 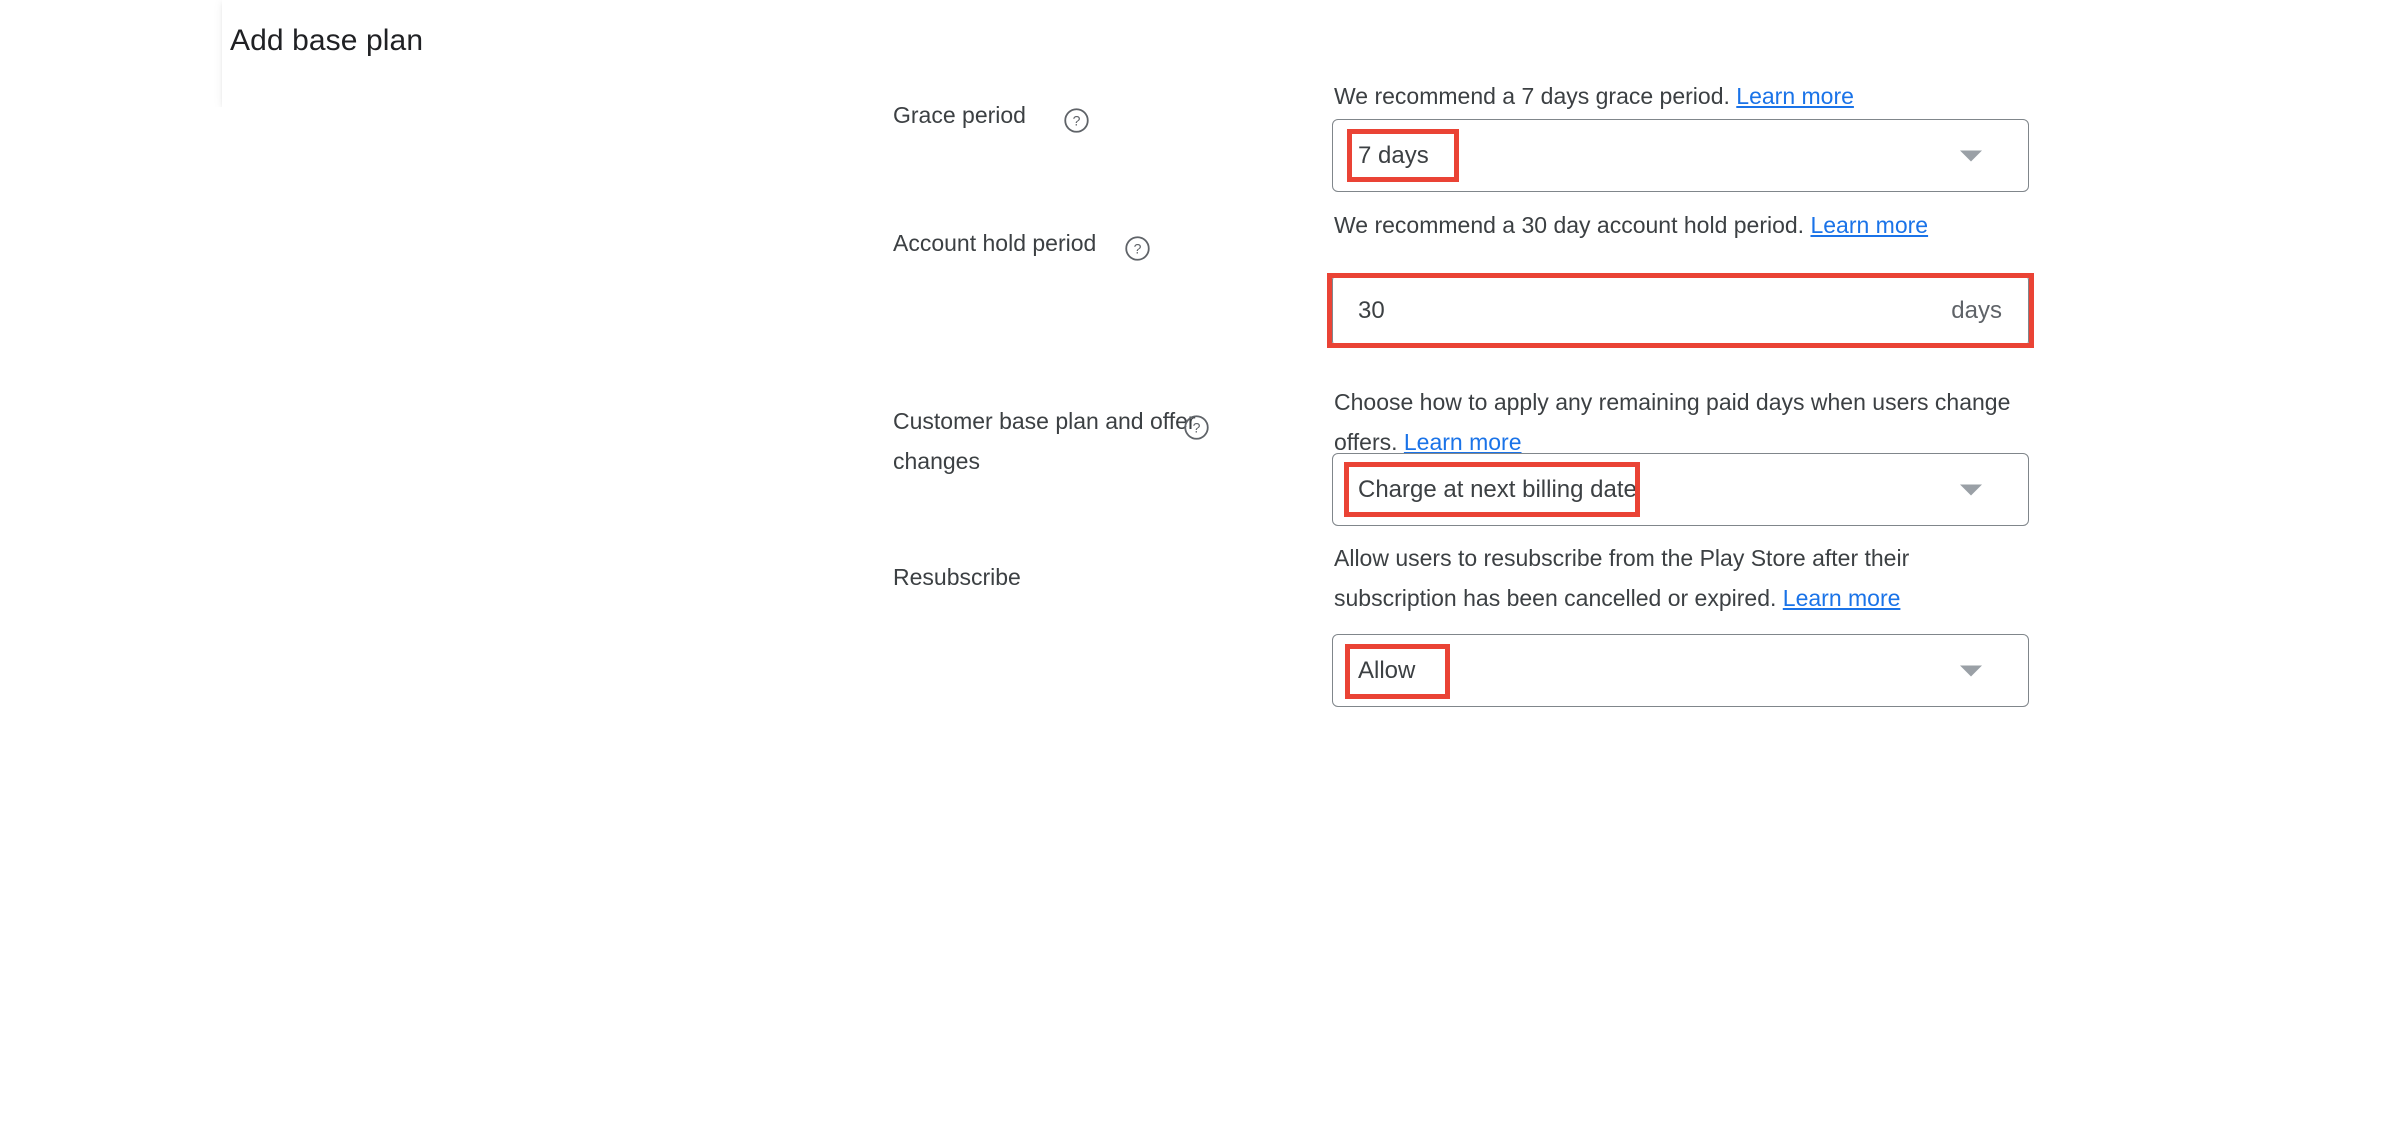 What do you see at coordinates (1463, 442) in the screenshot?
I see `customer-base-plan-and-offer-changes-learn-more-link: Learn more` at bounding box center [1463, 442].